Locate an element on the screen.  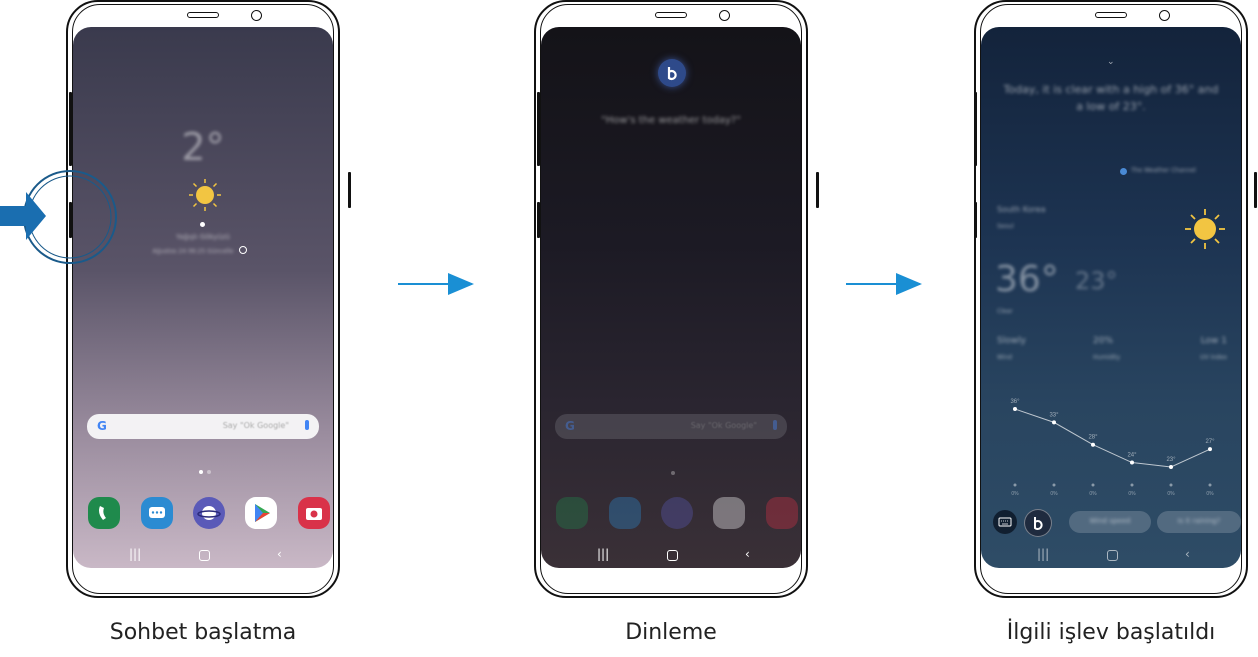
sun-icon is located at coordinates (1205, 229).